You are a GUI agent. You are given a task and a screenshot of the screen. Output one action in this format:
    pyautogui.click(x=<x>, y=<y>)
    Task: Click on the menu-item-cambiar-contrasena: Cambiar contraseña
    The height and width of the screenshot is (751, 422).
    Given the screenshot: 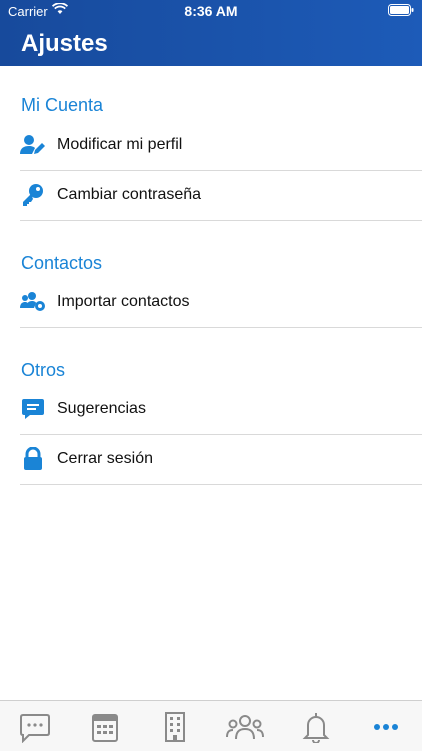 What is the action you would take?
    pyautogui.click(x=221, y=196)
    